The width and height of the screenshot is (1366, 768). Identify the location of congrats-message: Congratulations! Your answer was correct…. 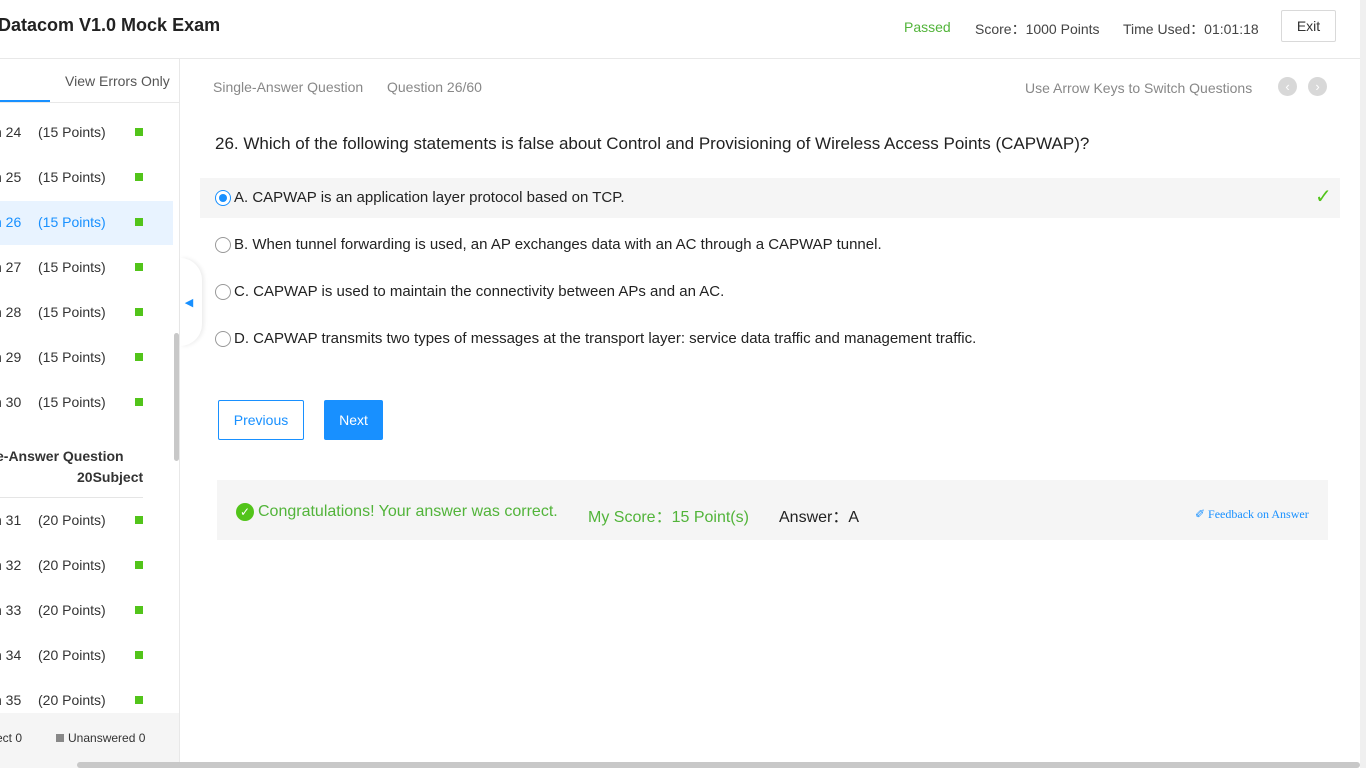
(408, 511).